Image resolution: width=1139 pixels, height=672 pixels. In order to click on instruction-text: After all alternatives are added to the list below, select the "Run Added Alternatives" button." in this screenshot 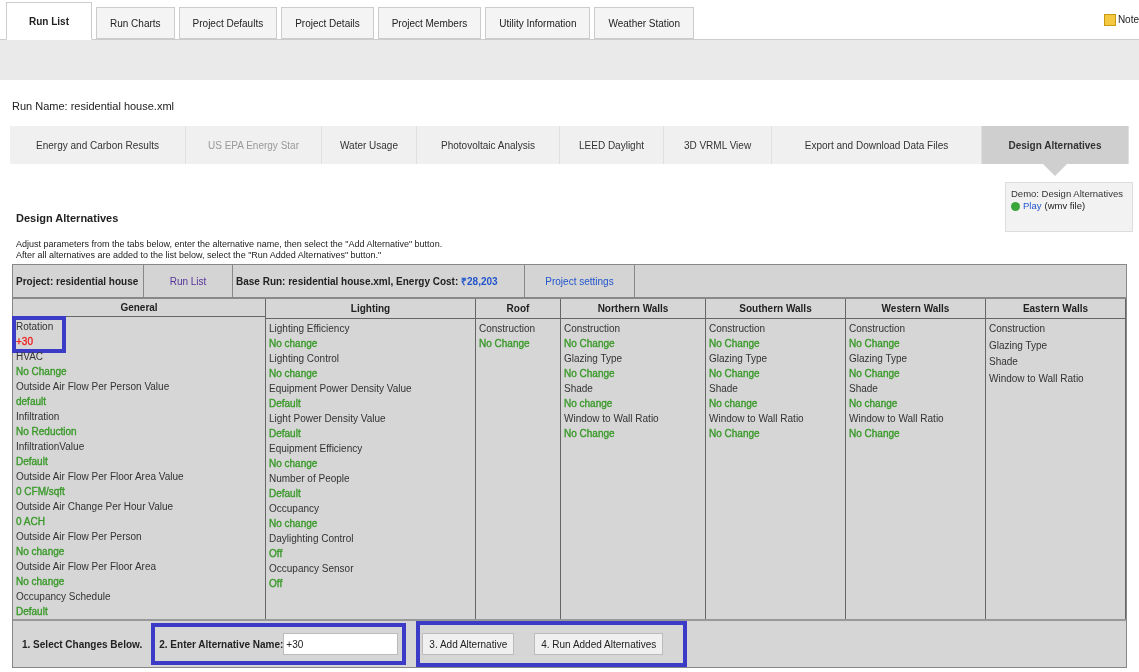, I will do `click(199, 255)`.